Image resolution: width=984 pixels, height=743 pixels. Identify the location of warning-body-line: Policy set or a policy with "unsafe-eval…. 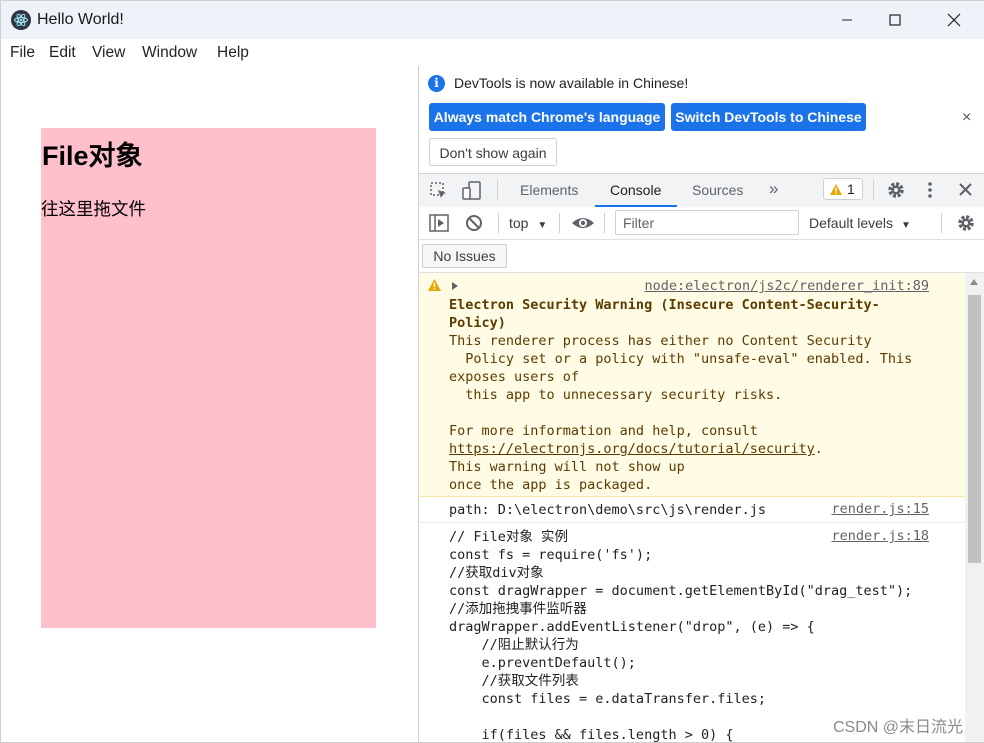
(681, 359).